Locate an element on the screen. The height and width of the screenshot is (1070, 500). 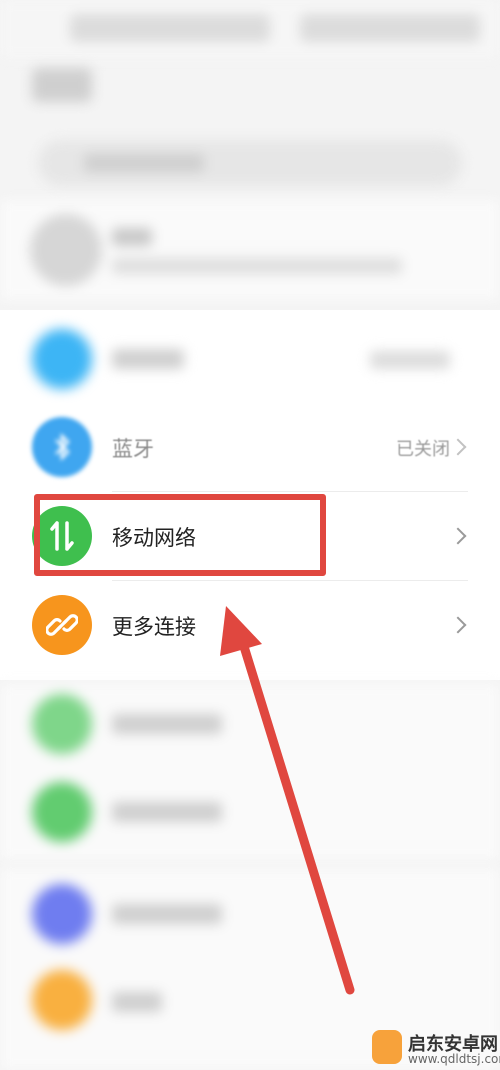
watermark-logo is located at coordinates (387, 1047).